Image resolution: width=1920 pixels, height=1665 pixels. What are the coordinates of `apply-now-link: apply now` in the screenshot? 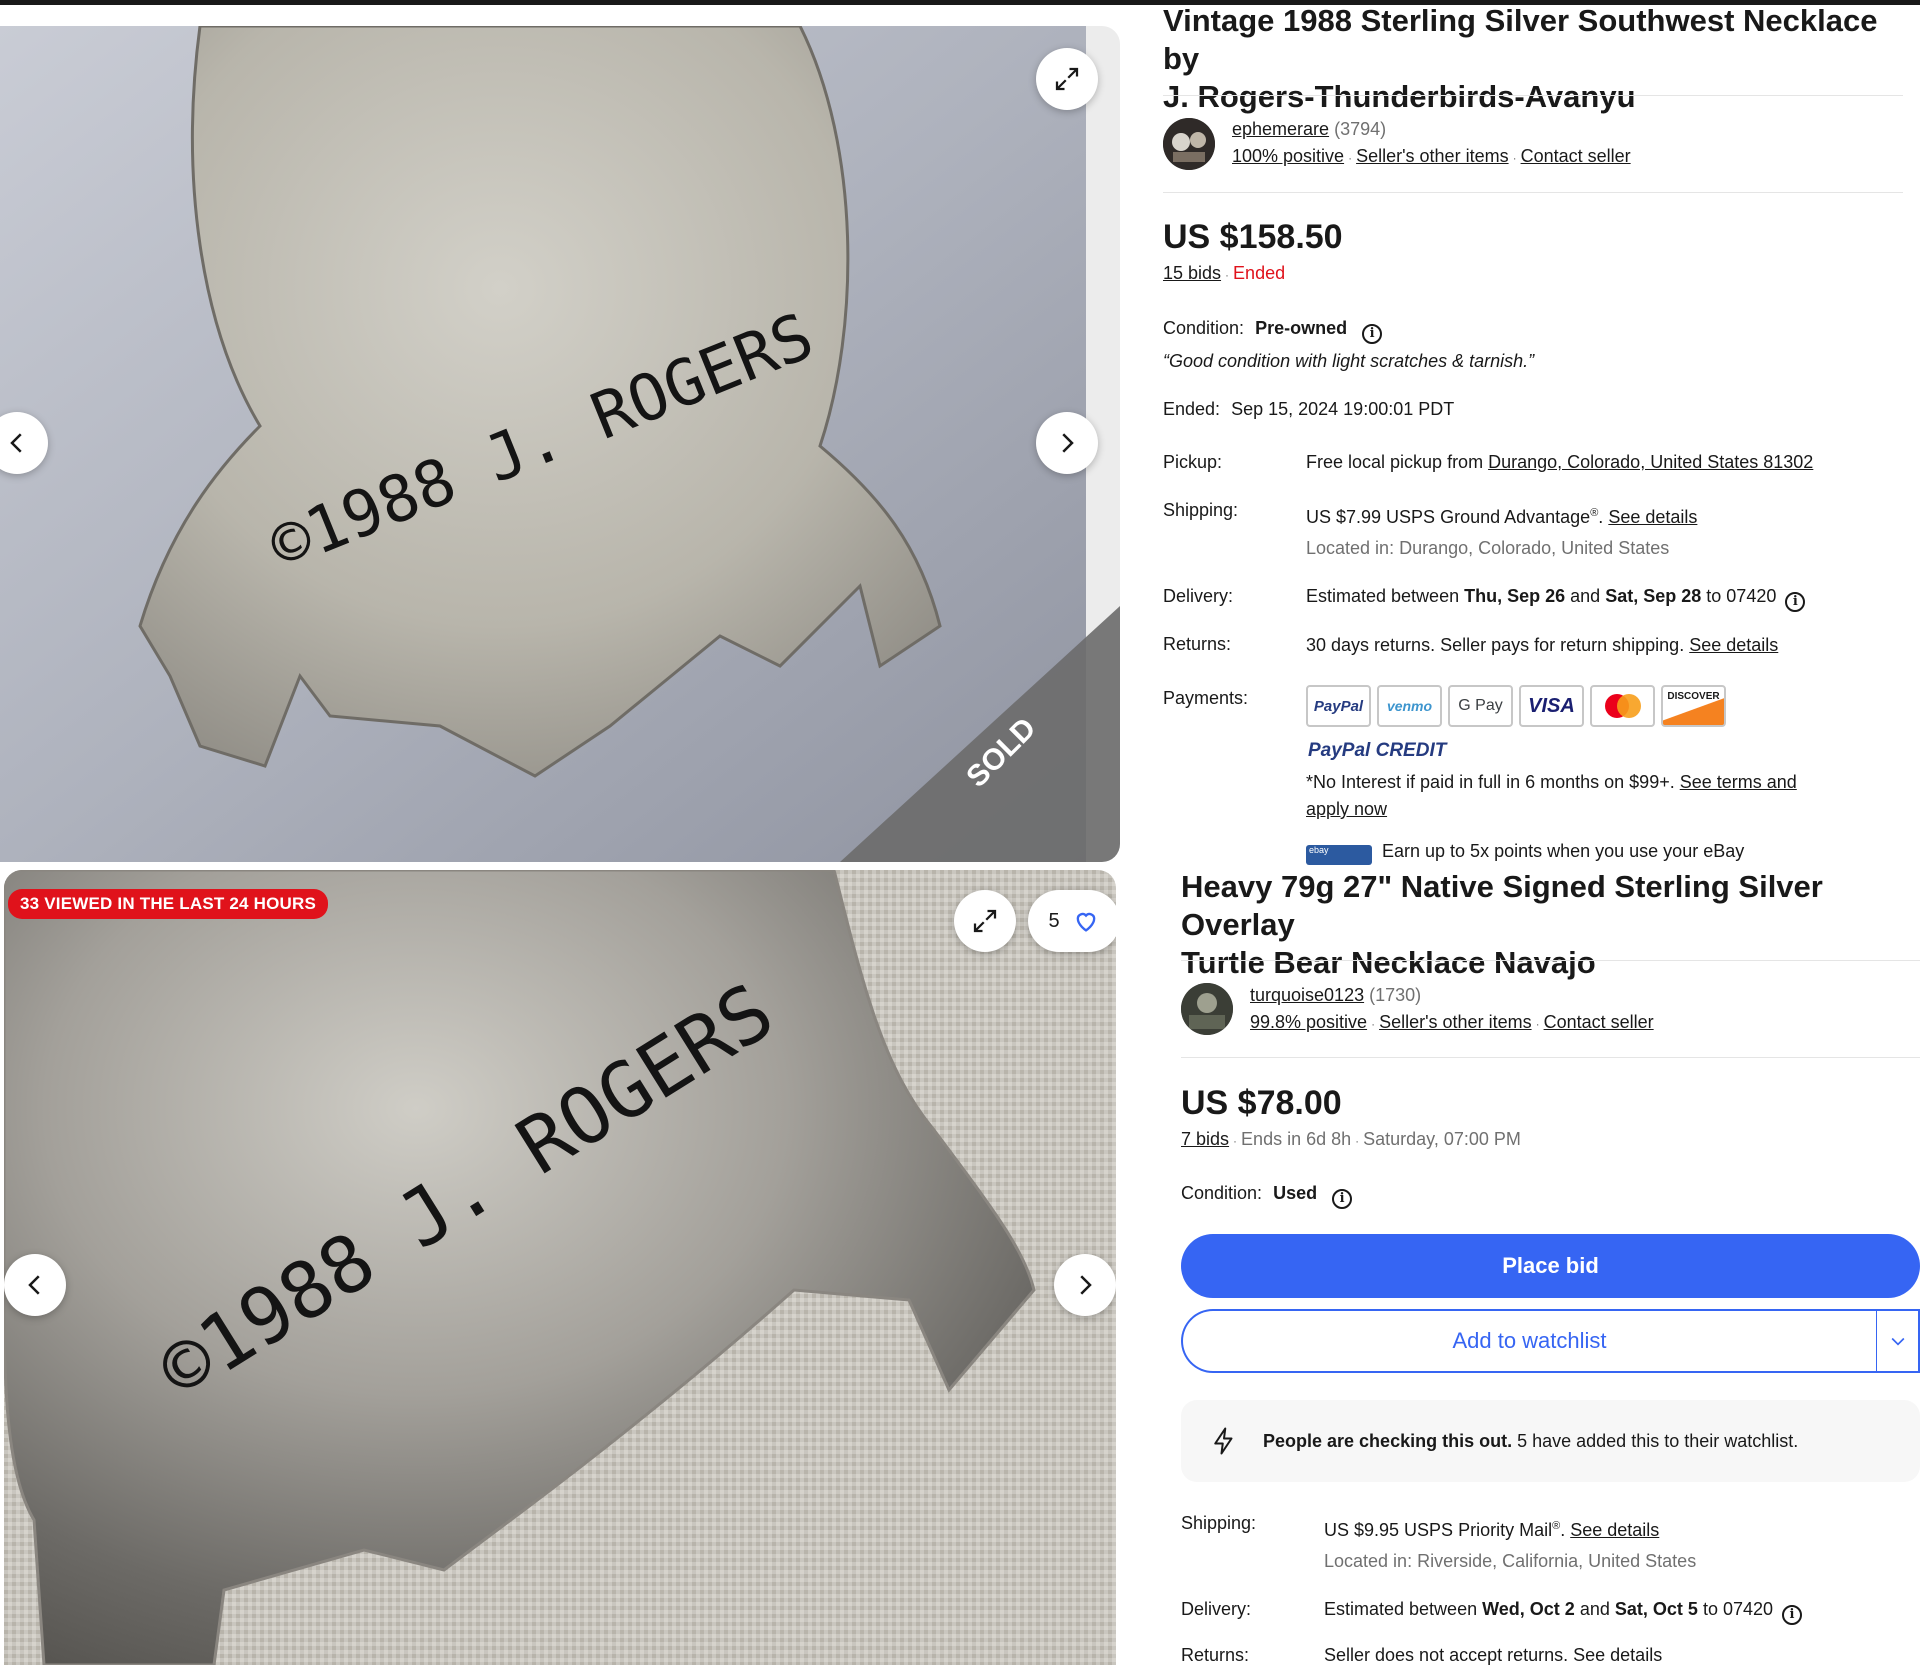 It's located at (1346, 809).